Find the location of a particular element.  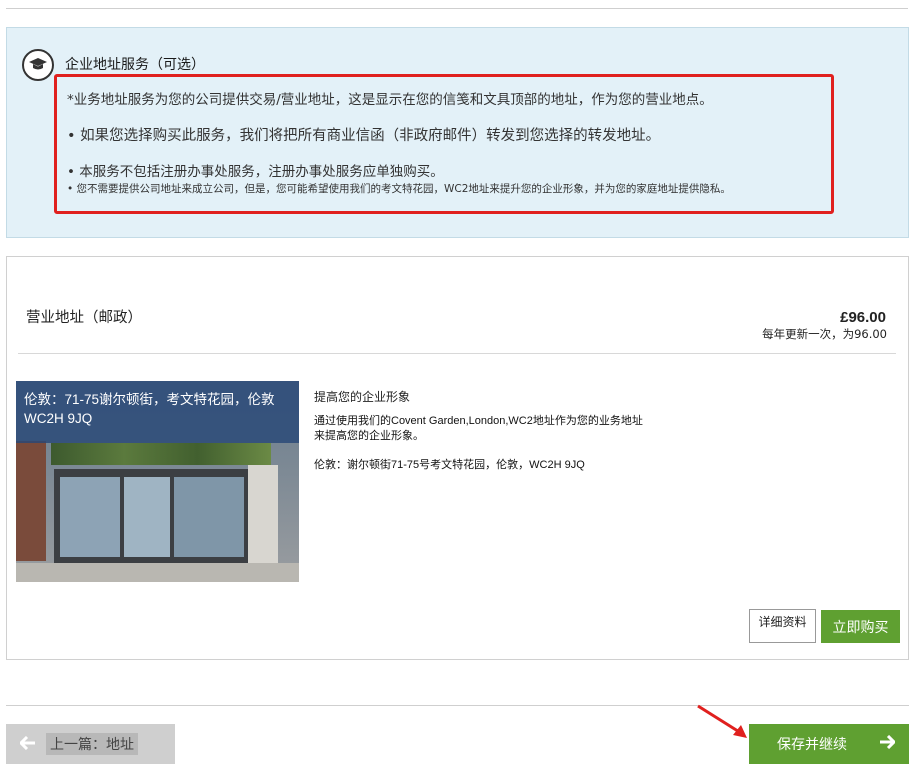

arrow-right-icon is located at coordinates (888, 743).